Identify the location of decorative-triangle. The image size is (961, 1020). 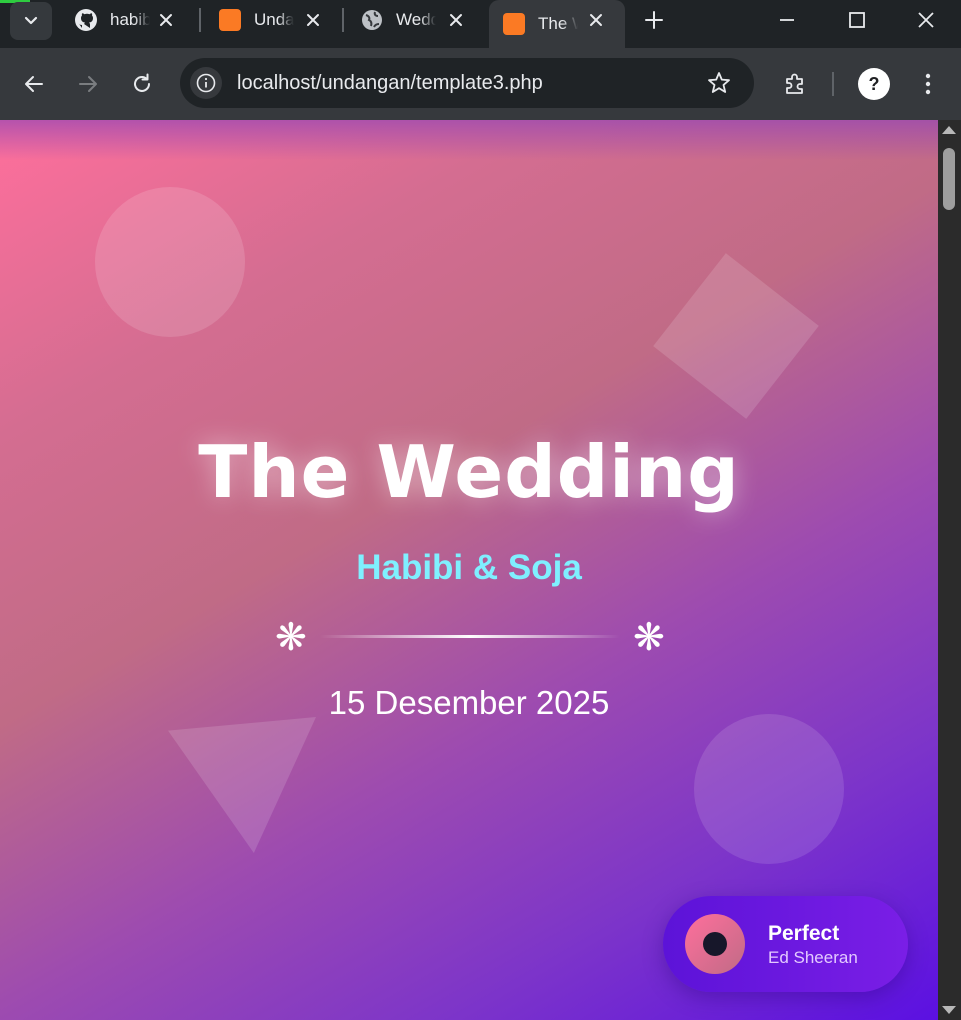
(242, 785).